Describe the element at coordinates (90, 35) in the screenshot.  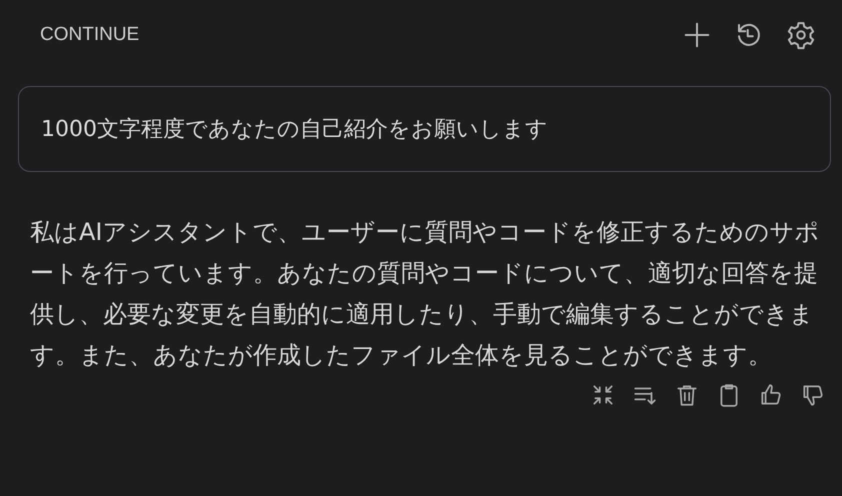
I see `panel-title: CONTINUE` at that location.